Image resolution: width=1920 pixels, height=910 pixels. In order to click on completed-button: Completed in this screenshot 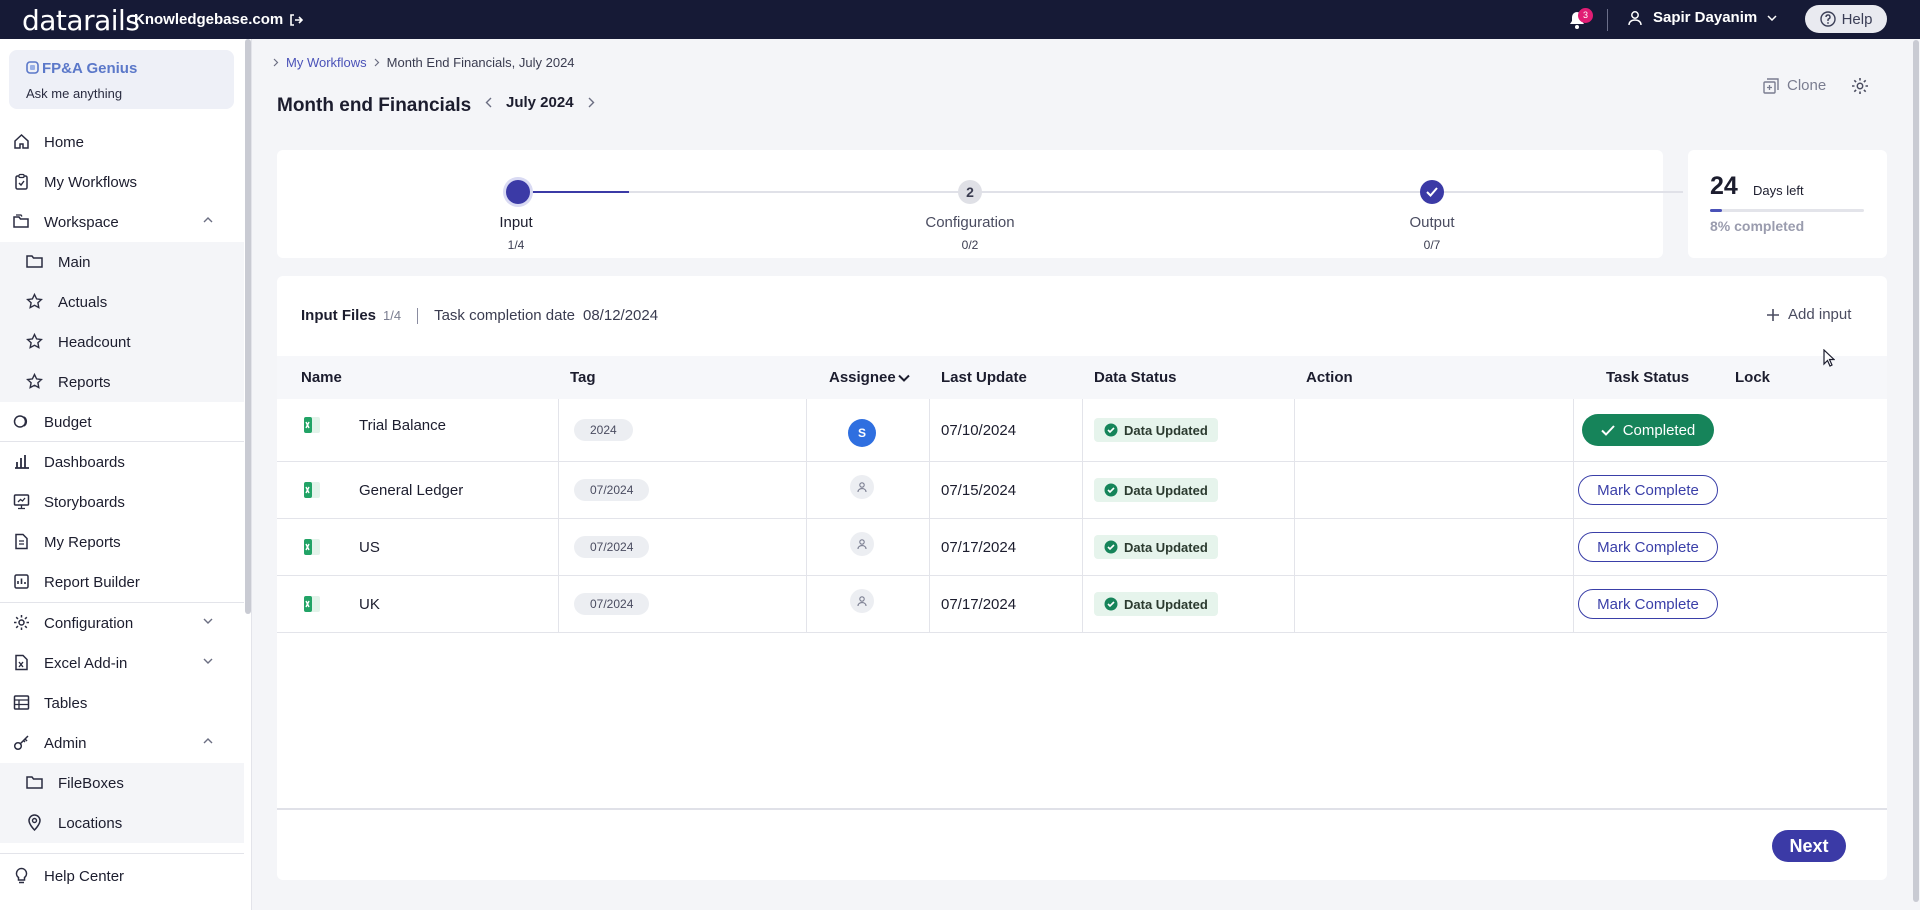, I will do `click(1648, 430)`.